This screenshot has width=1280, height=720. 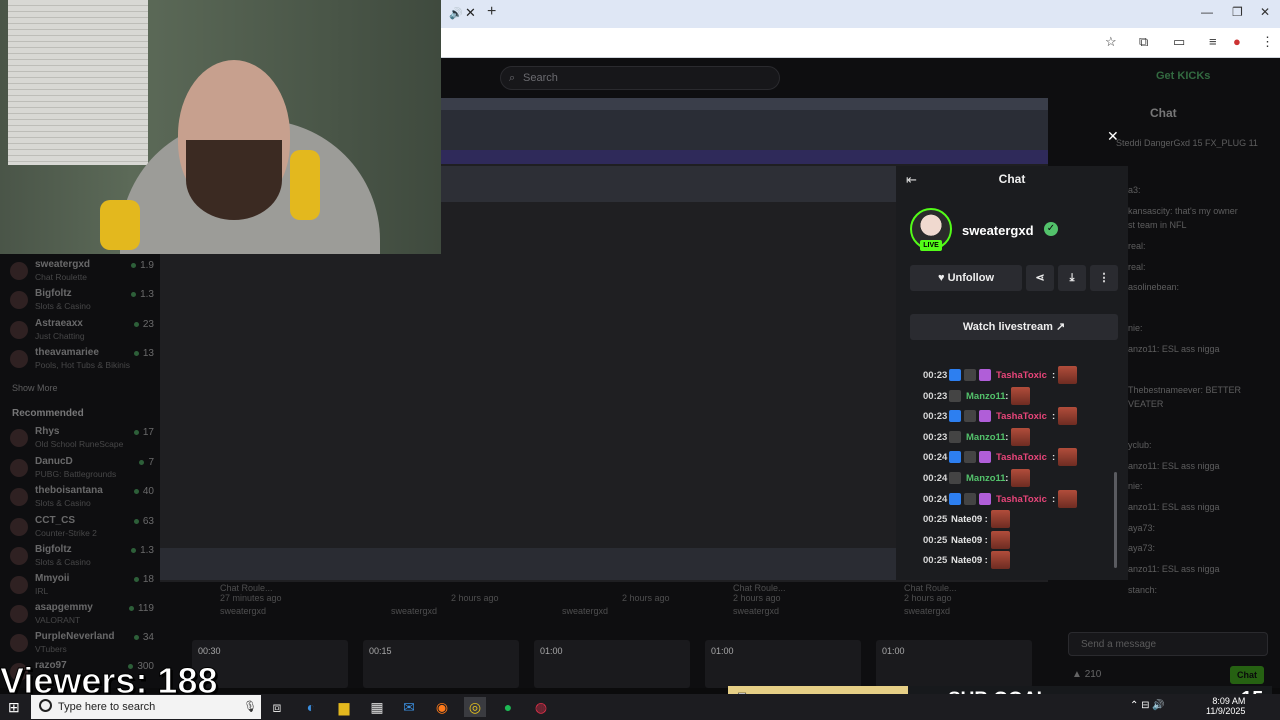 I want to click on channel-category: VTubers, so click(x=51, y=649).